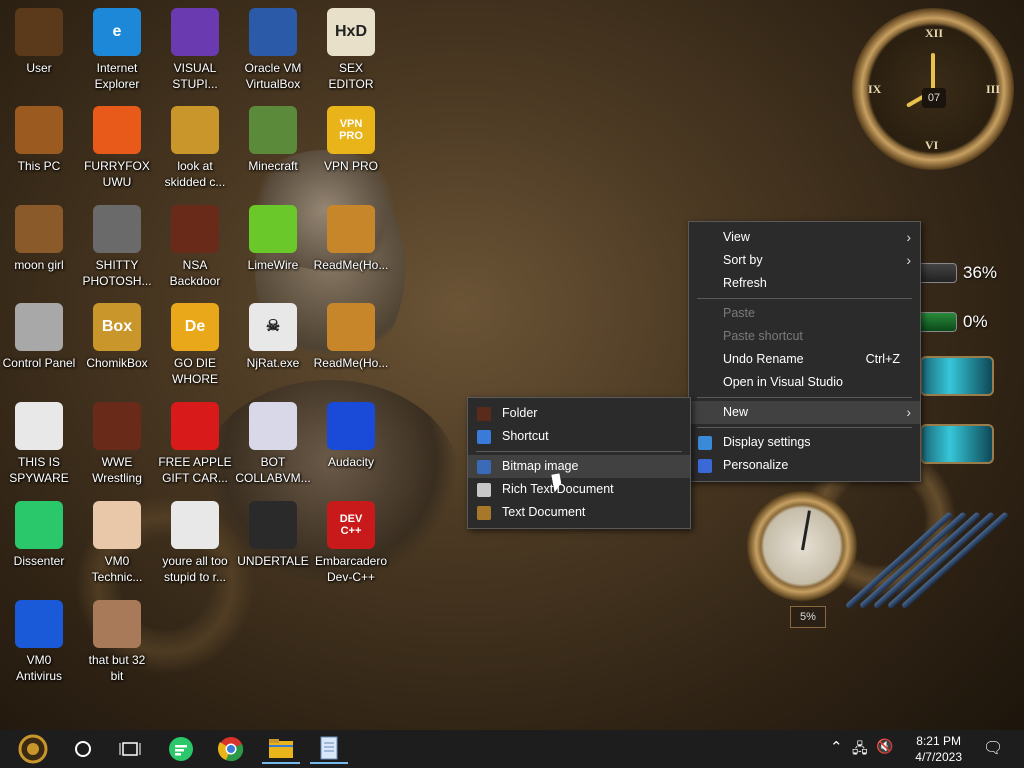 The height and width of the screenshot is (768, 1024). I want to click on task-view-button, so click(130, 749).